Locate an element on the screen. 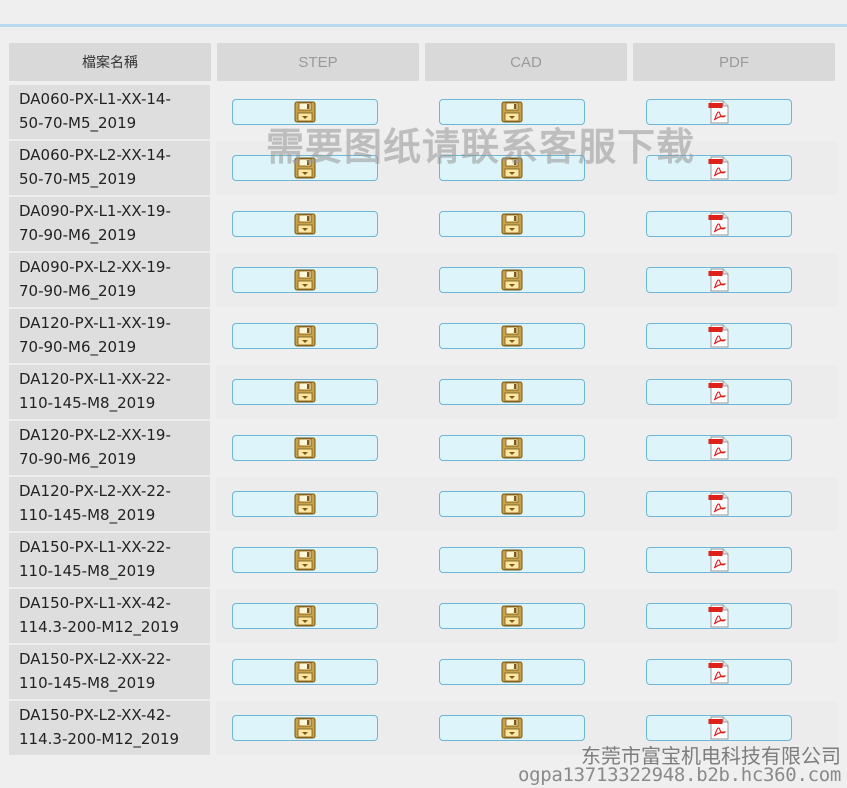  header-file-name: 檔案名稱 is located at coordinates (110, 62).